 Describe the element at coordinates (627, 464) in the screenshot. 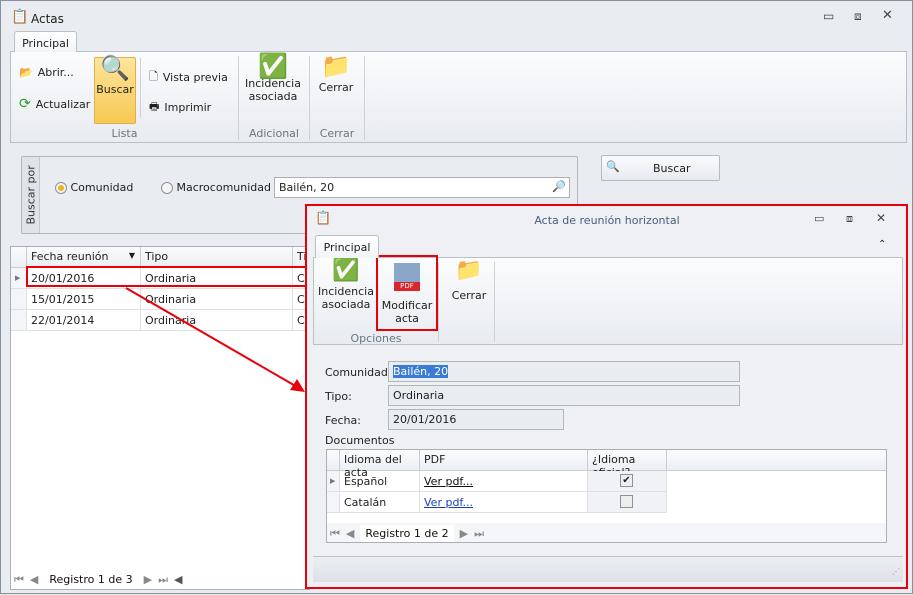

I see `column-oficial: ¿Idioma oficial?` at that location.